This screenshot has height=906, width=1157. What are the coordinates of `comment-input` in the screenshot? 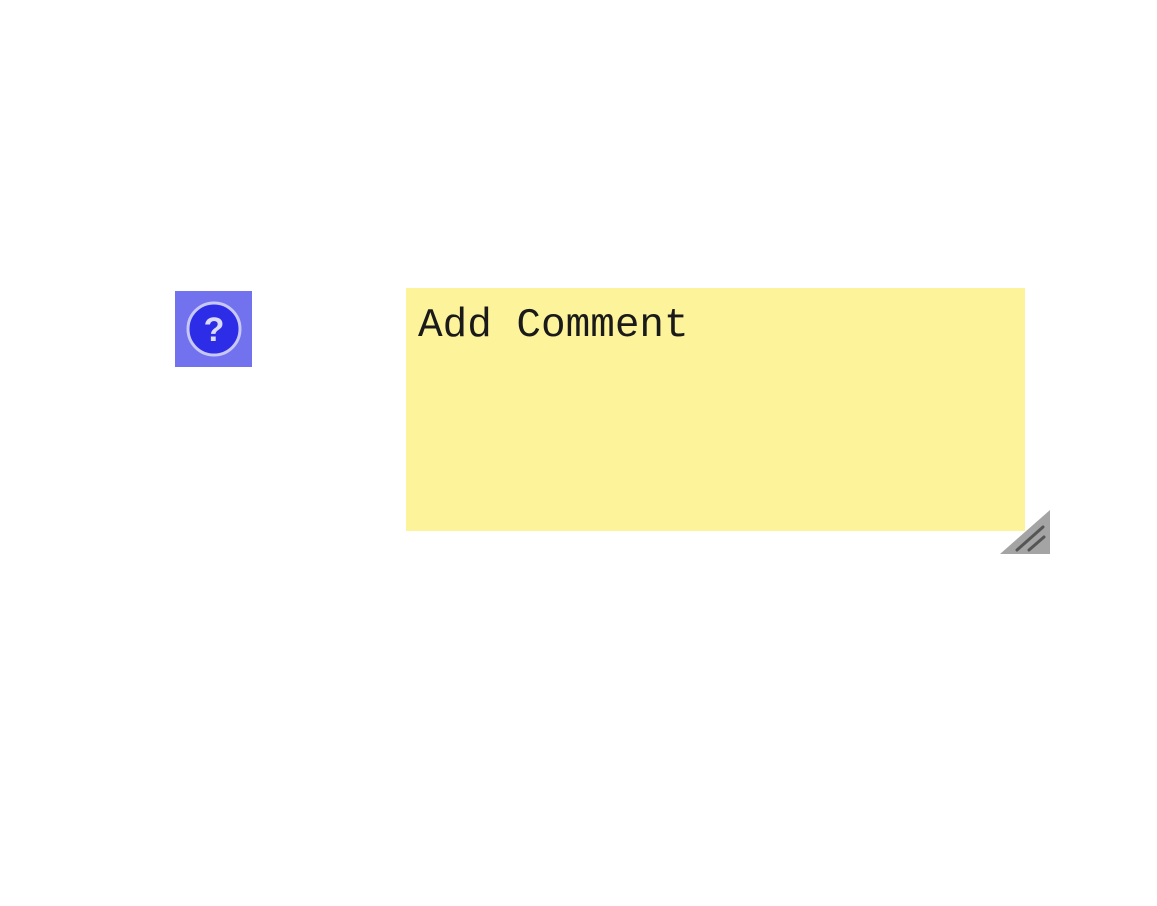 It's located at (715, 409).